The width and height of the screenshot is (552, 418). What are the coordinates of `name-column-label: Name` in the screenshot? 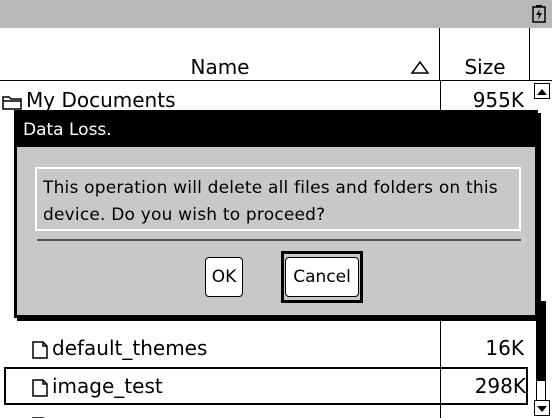 It's located at (220, 67).